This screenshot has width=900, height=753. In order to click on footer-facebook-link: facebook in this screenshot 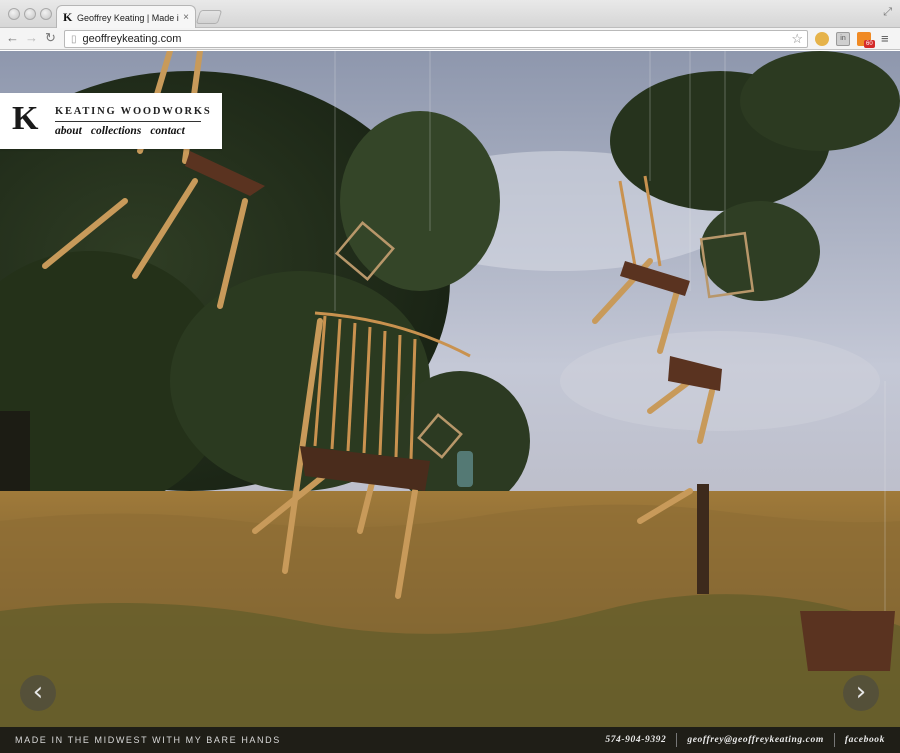, I will do `click(865, 740)`.